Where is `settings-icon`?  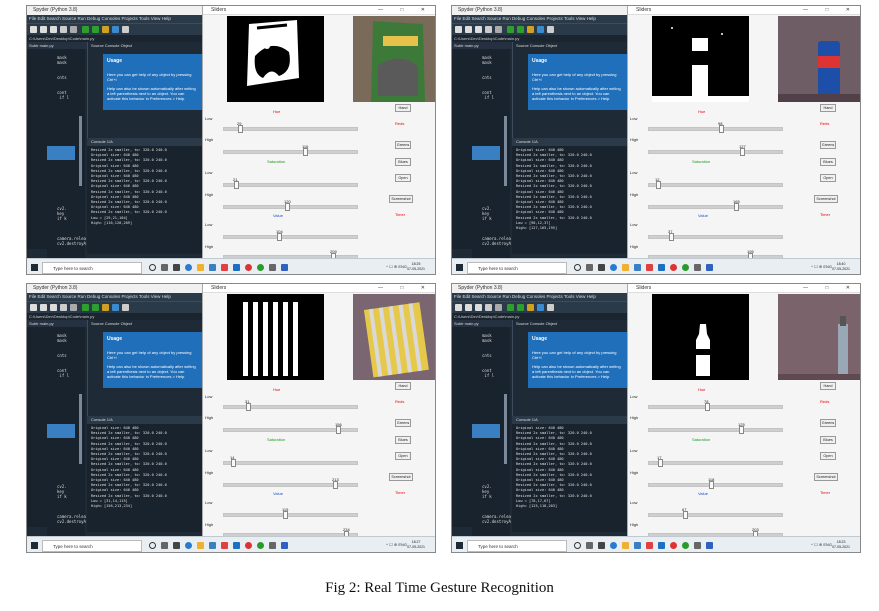
settings-icon is located at coordinates (73, 307).